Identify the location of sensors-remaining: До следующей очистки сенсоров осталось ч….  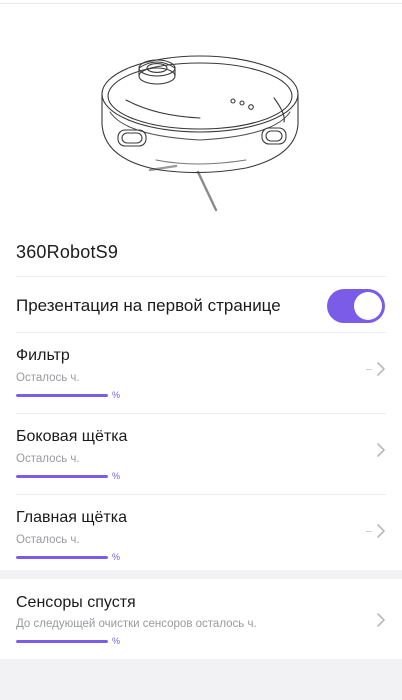
(136, 624).